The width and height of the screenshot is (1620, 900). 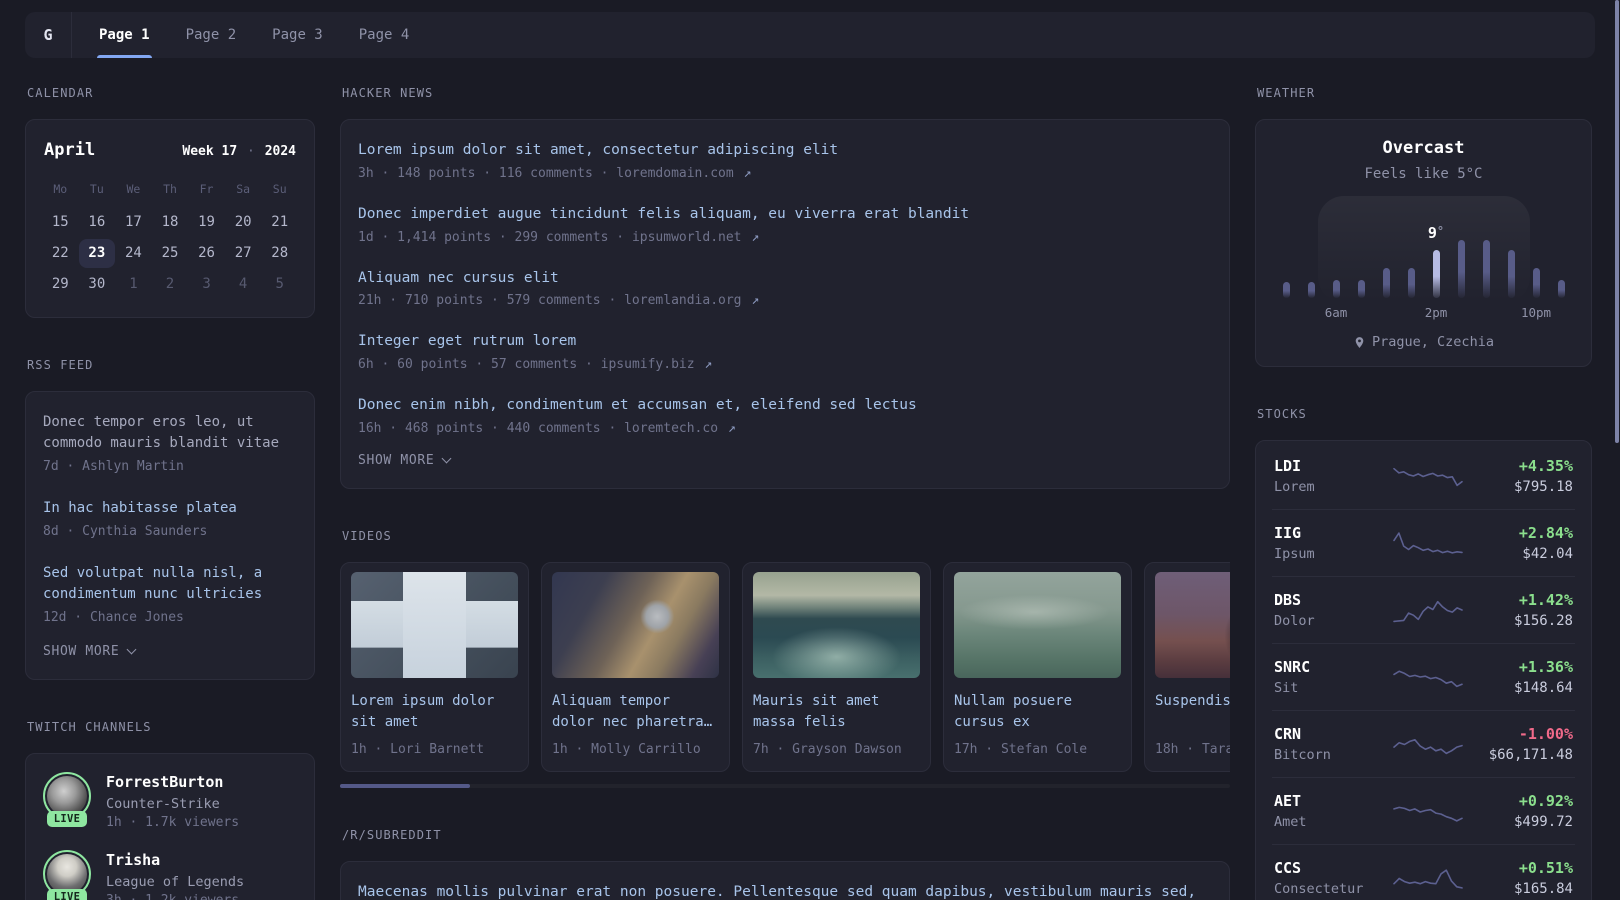 What do you see at coordinates (1545, 466) in the screenshot?
I see `stock-change: +4.35%` at bounding box center [1545, 466].